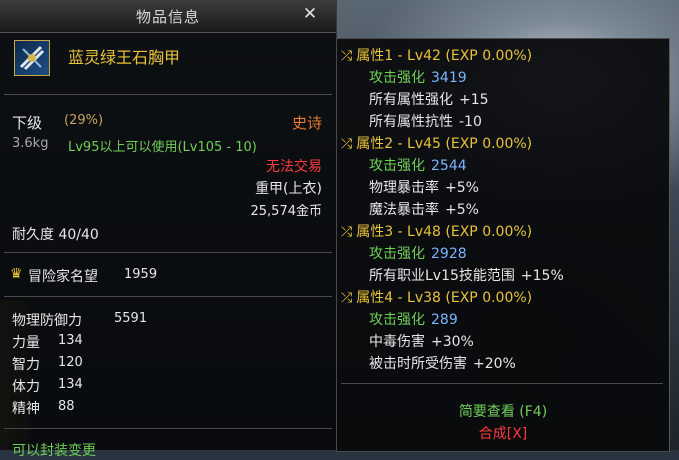 The width and height of the screenshot is (679, 460). I want to click on item-durability: 耐久度 40/40, so click(55, 235).